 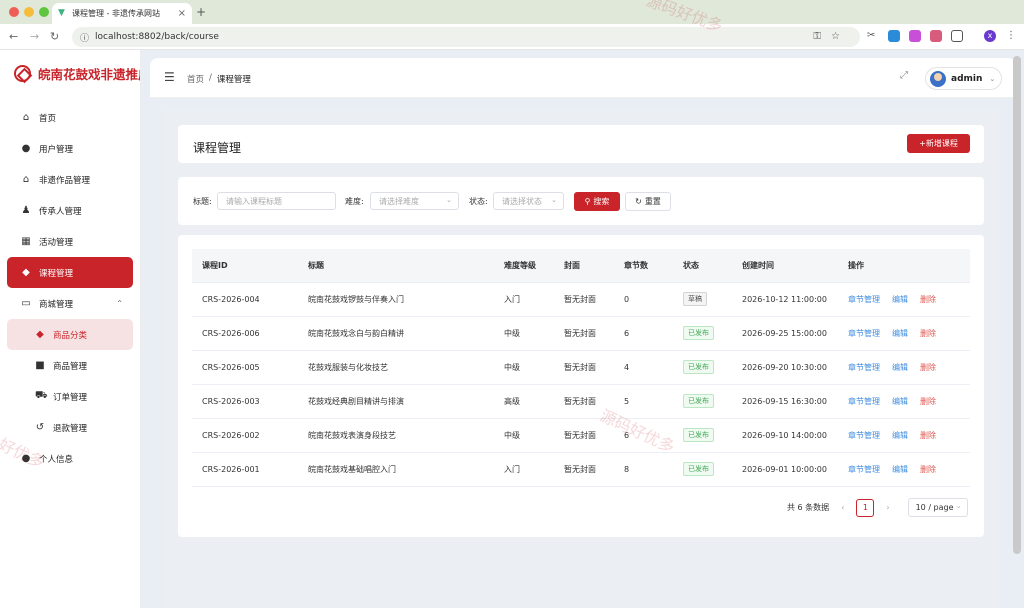 What do you see at coordinates (54, 36) in the screenshot?
I see `reload-icon: ↻` at bounding box center [54, 36].